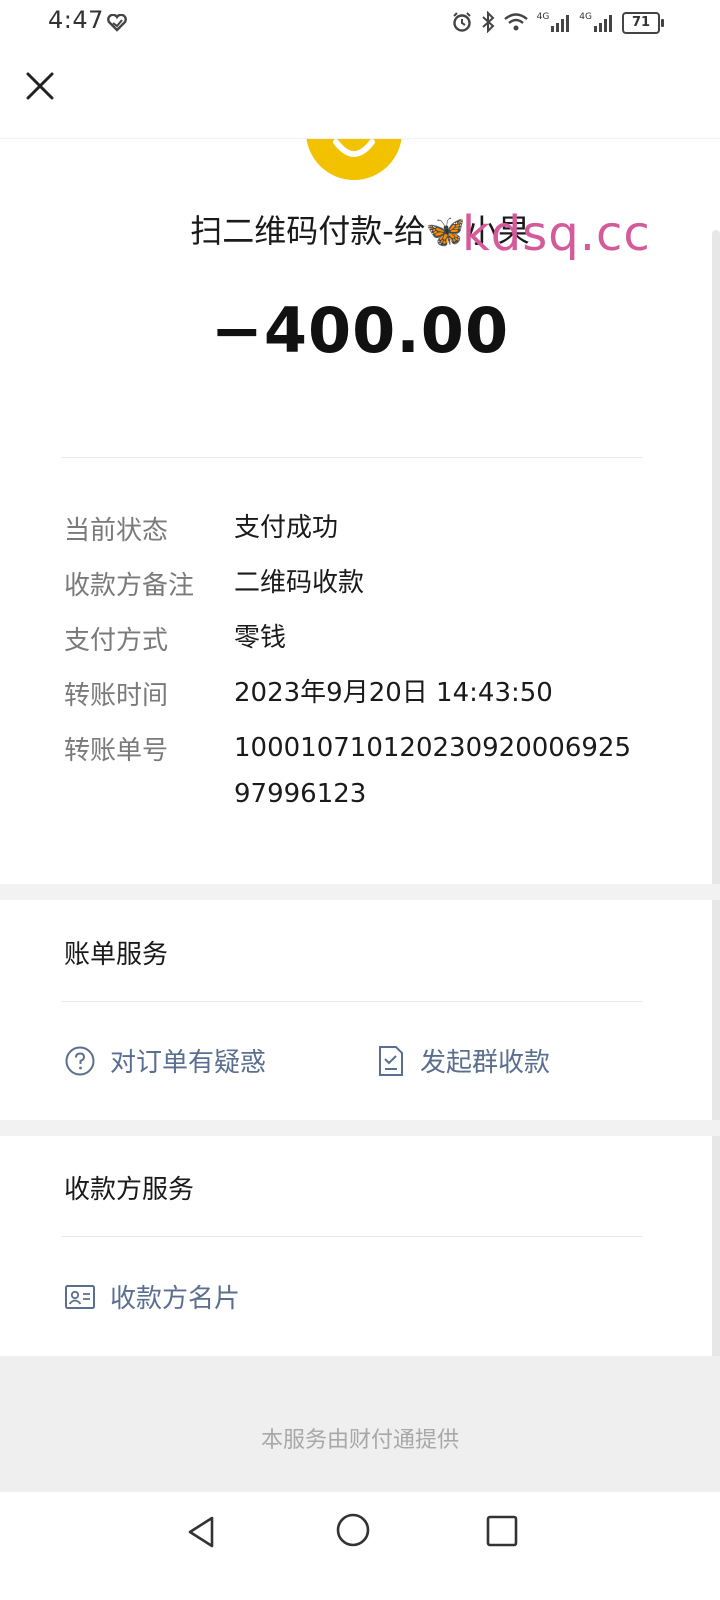  I want to click on cell-signal-1-icon: 4G, so click(554, 22).